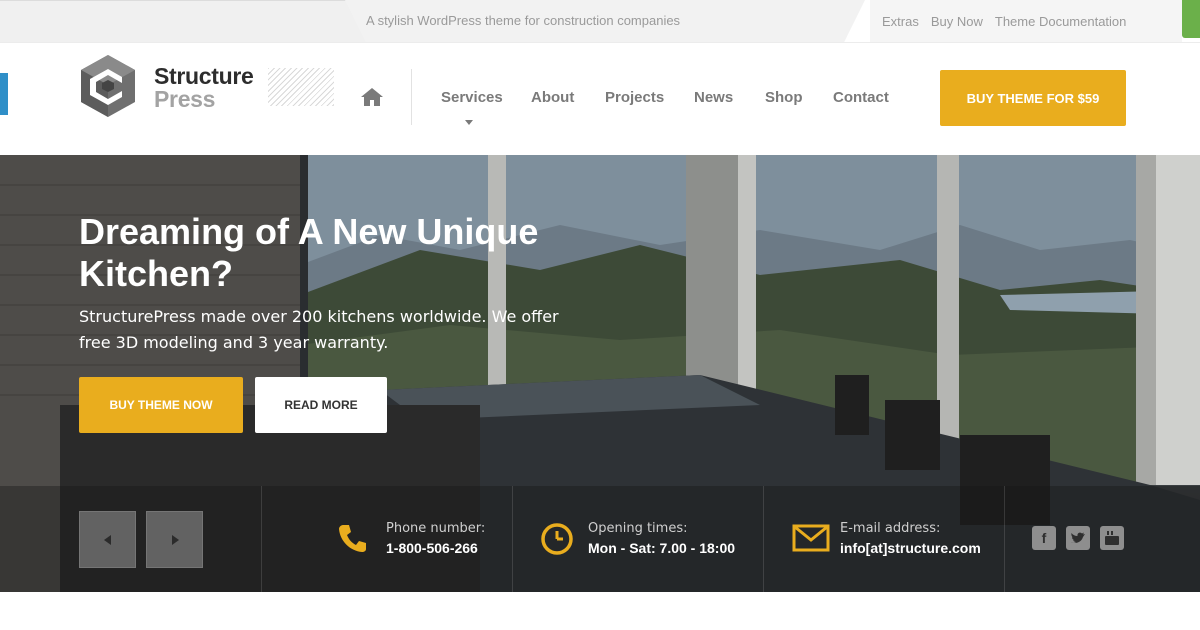 The height and width of the screenshot is (630, 1200). I want to click on envelope-icon, so click(811, 538).